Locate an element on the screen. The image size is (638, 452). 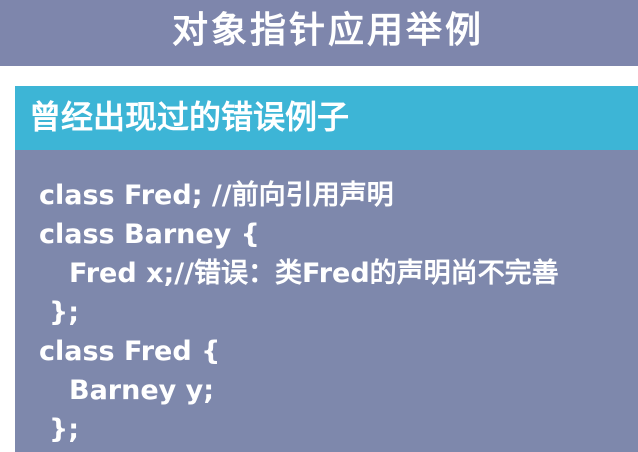
title-bar: 对象指针应用举例 is located at coordinates (319, 33).